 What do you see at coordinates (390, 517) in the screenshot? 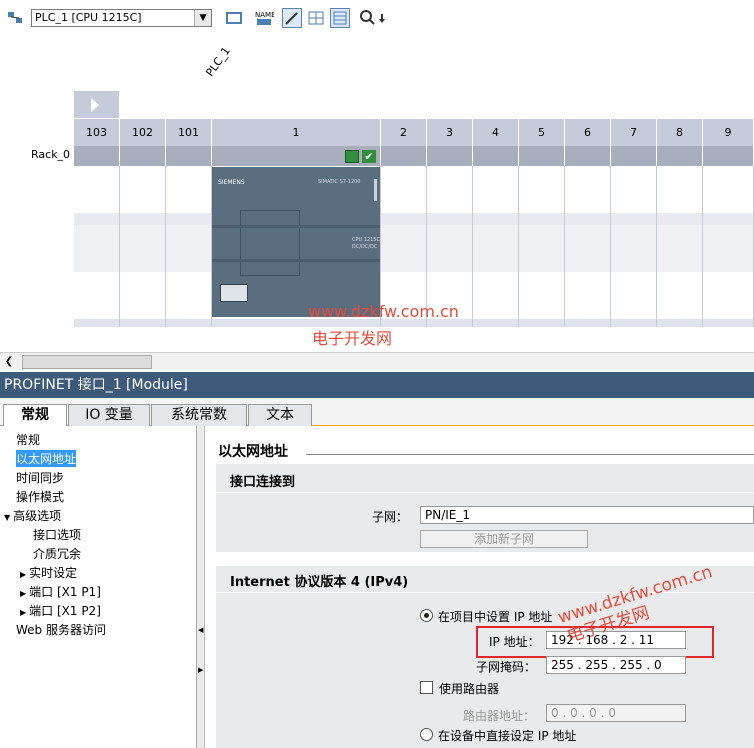
I see `subnet-label: 子网：` at bounding box center [390, 517].